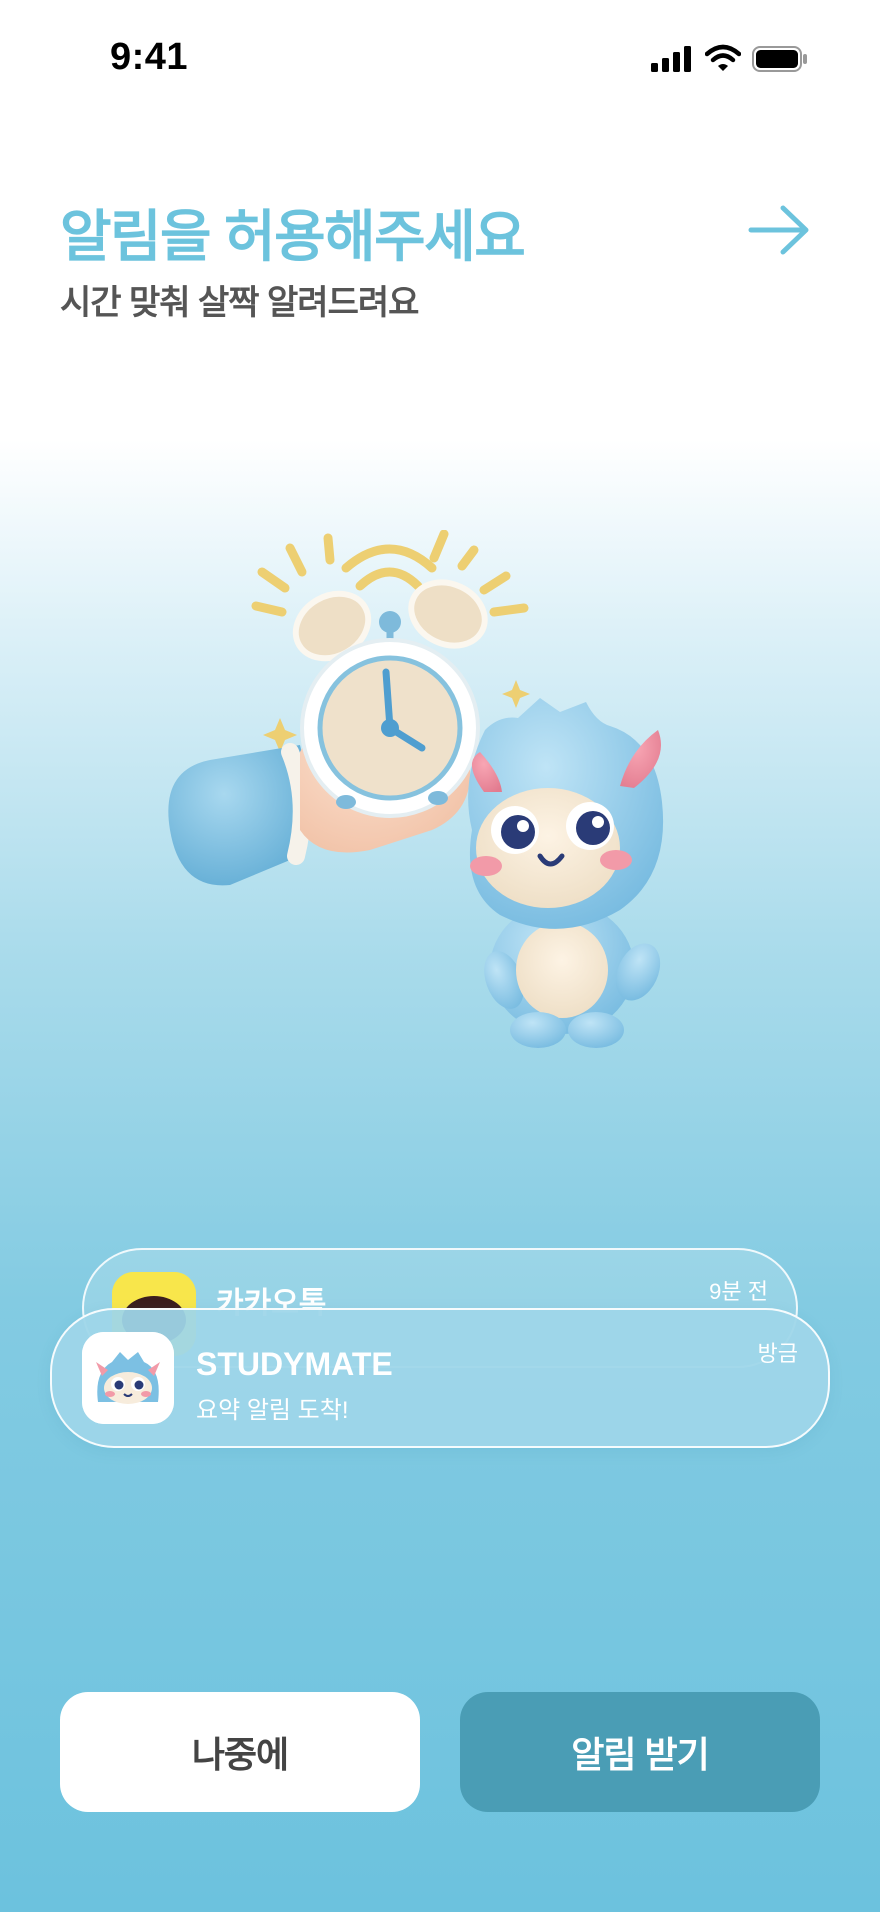 This screenshot has width=880, height=1912. Describe the element at coordinates (779, 59) in the screenshot. I see `battery-icon` at that location.